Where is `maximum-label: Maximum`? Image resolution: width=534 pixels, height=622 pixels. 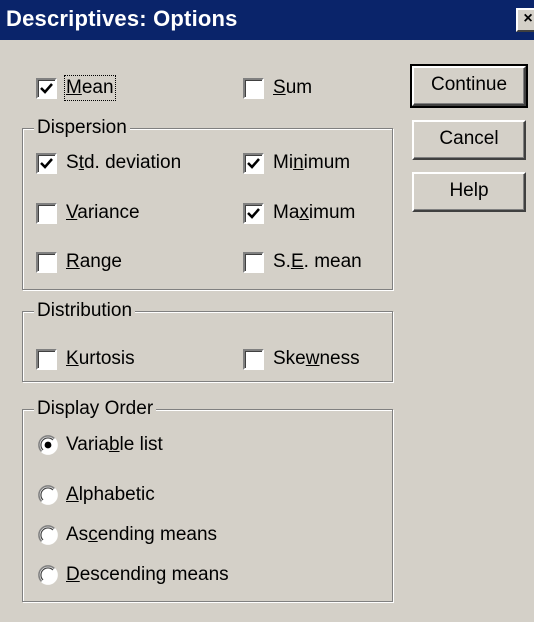 maximum-label: Maximum is located at coordinates (314, 213).